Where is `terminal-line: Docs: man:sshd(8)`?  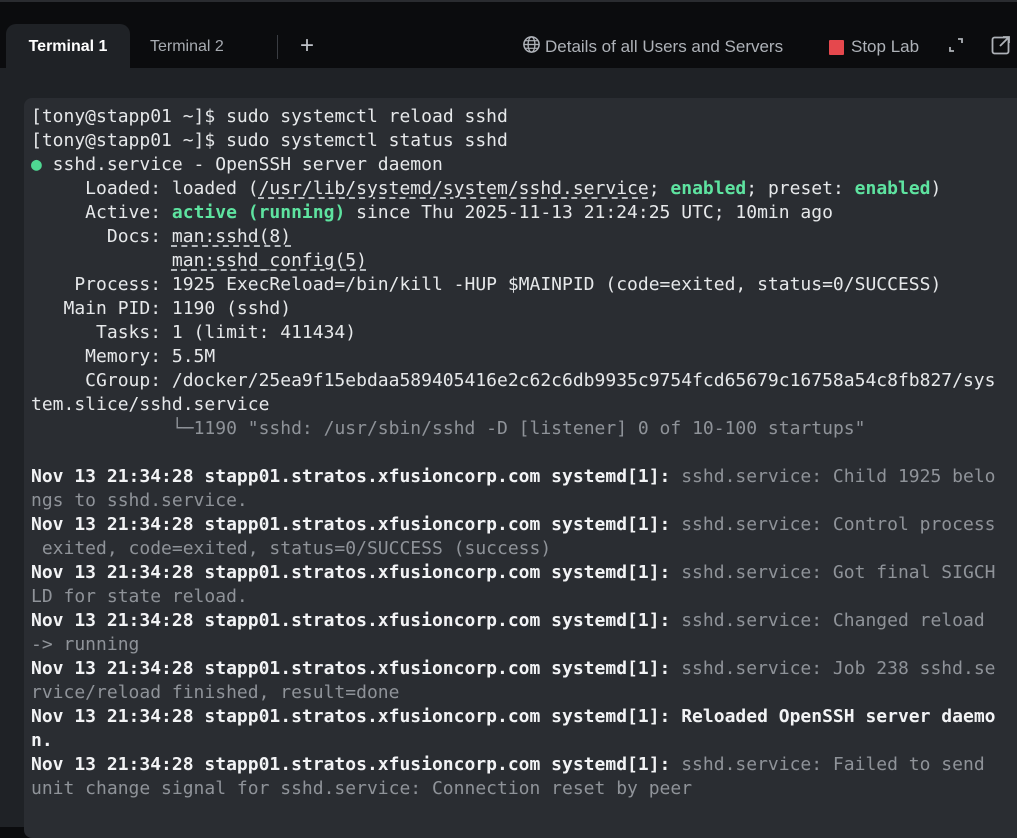
terminal-line: Docs: man:sshd(8) is located at coordinates (524, 237).